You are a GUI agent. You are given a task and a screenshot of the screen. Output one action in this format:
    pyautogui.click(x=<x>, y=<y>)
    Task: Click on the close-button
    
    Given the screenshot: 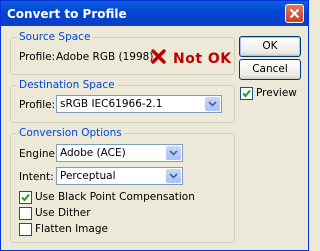 What is the action you would take?
    pyautogui.click(x=294, y=13)
    